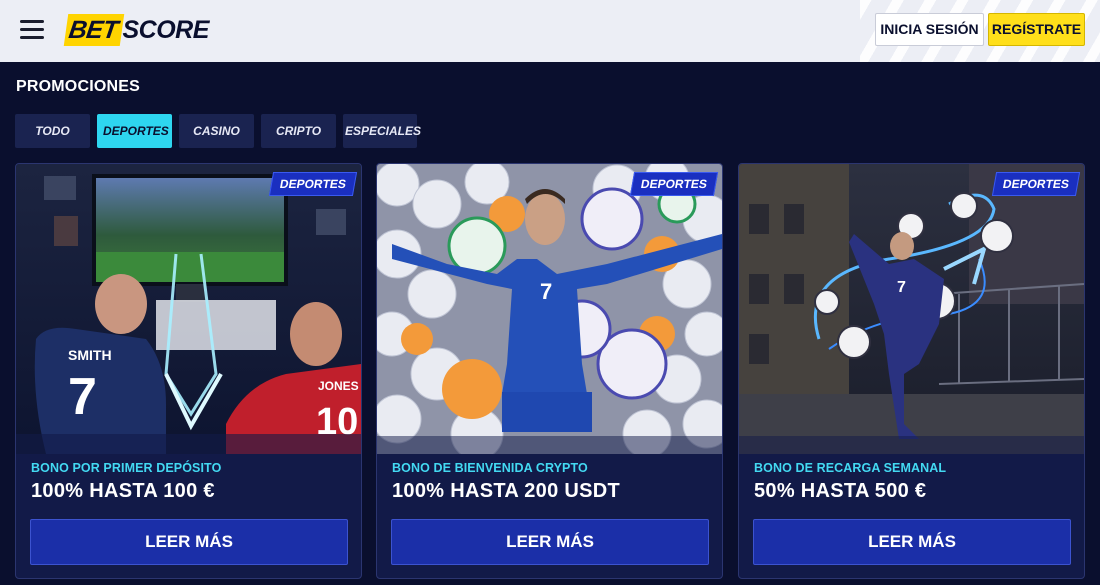 This screenshot has width=1100, height=585. I want to click on top-header: BET SCORE INICIA SESIÓN REGÍSTRATE, so click(550, 31).